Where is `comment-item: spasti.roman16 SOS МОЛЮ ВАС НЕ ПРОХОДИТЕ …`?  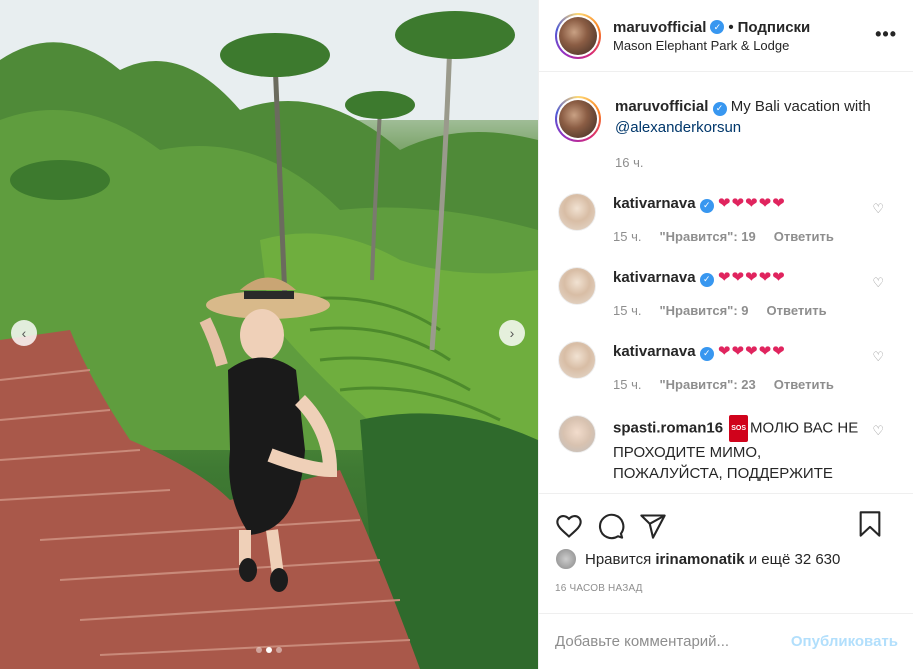
comment-item: spasti.roman16 SOS МОЛЮ ВАС НЕ ПРОХОДИТЕ … is located at coordinates (726, 449).